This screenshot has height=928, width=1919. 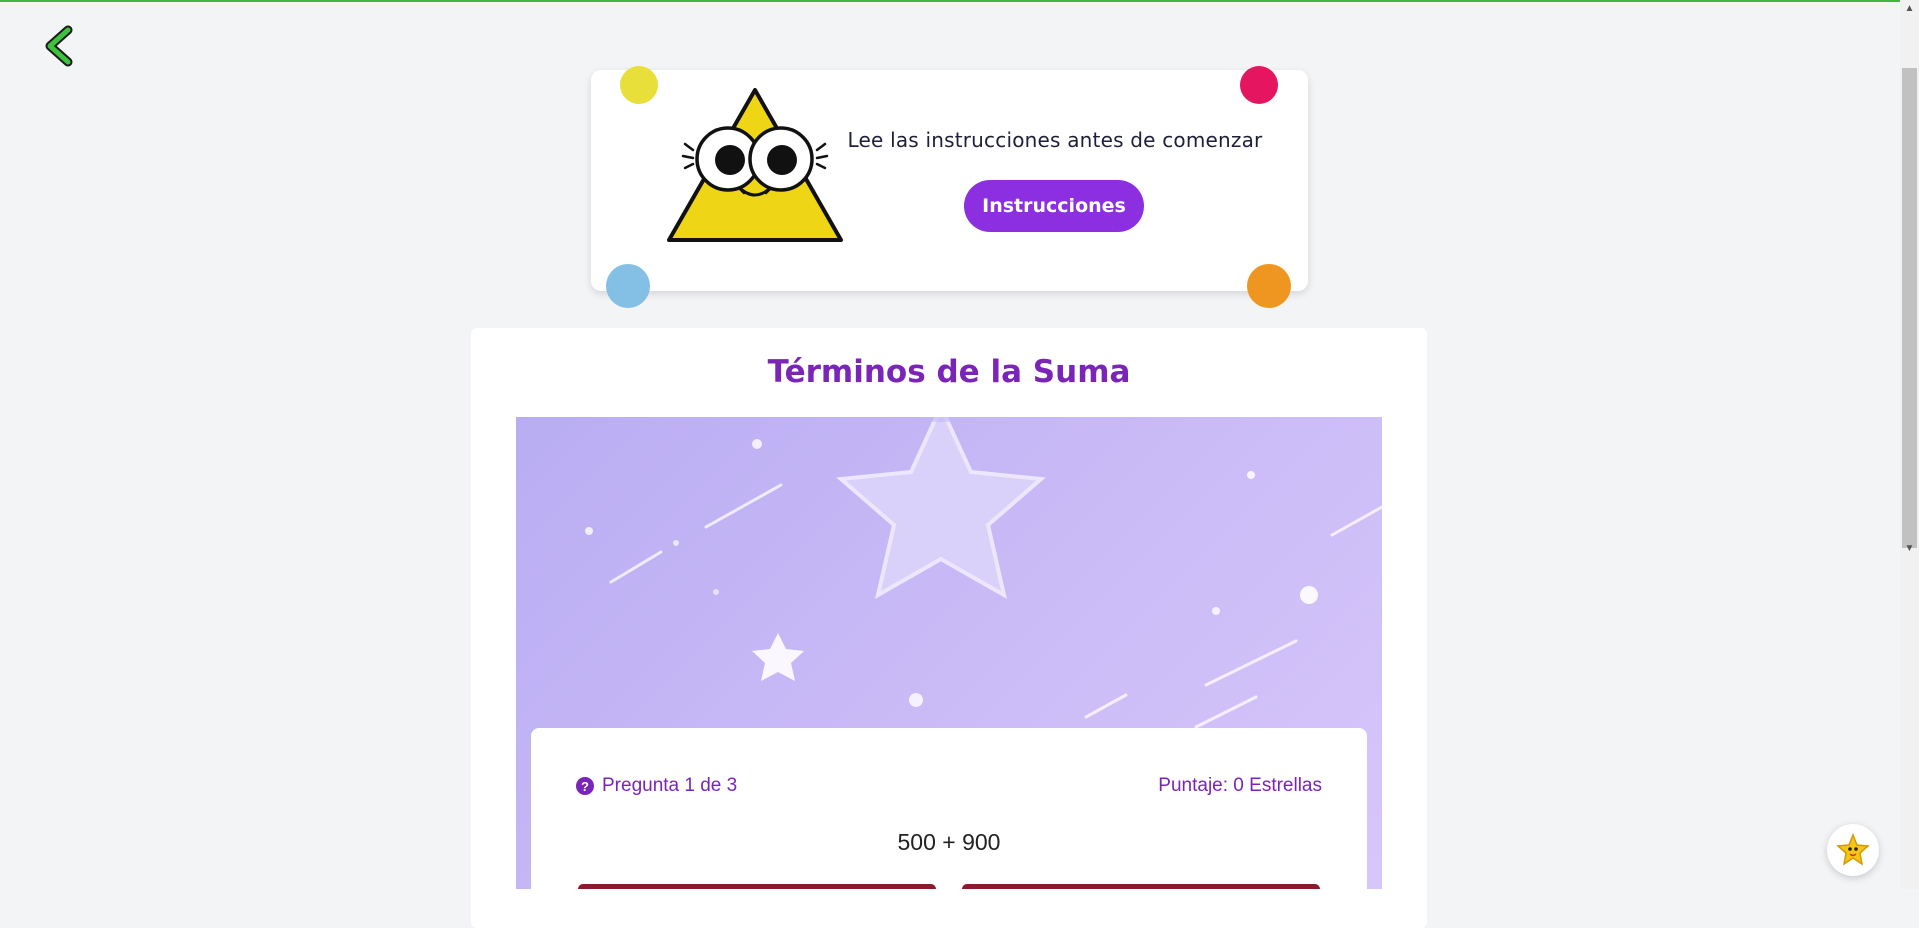 I want to click on instructions-button: Instrucciones, so click(x=1054, y=206).